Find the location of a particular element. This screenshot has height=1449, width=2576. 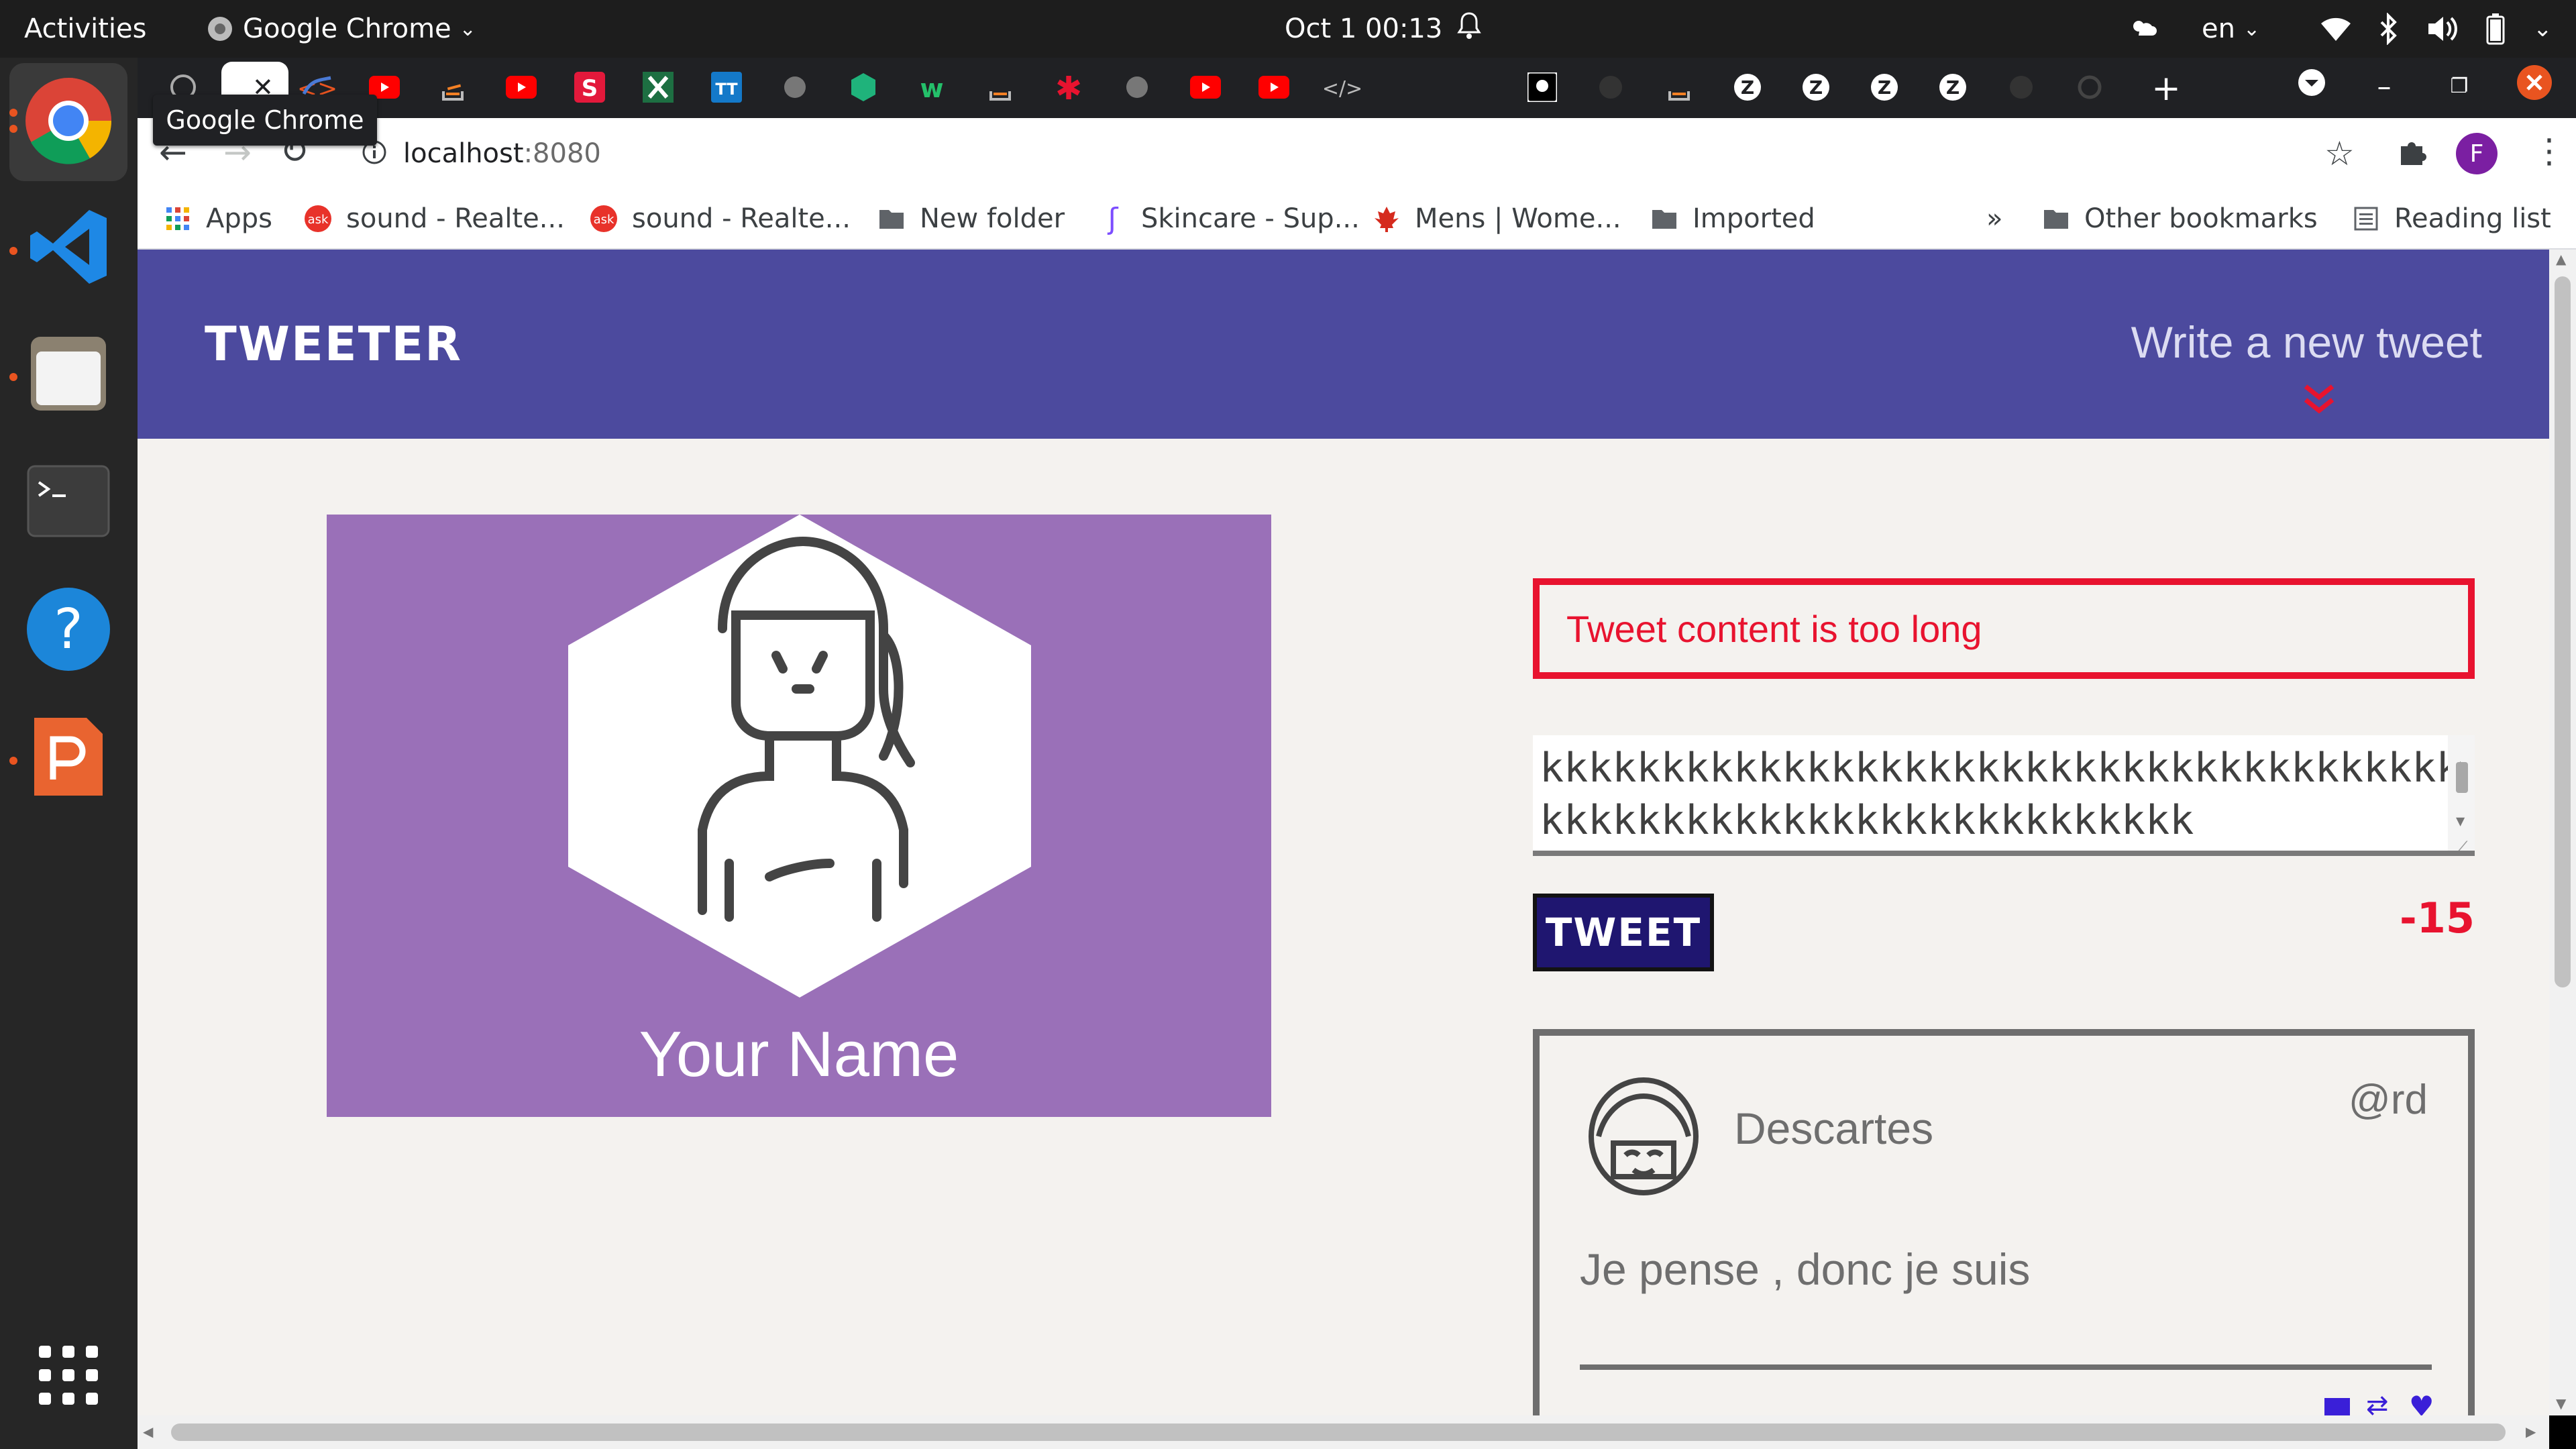

w-icon: w is located at coordinates (932, 88).